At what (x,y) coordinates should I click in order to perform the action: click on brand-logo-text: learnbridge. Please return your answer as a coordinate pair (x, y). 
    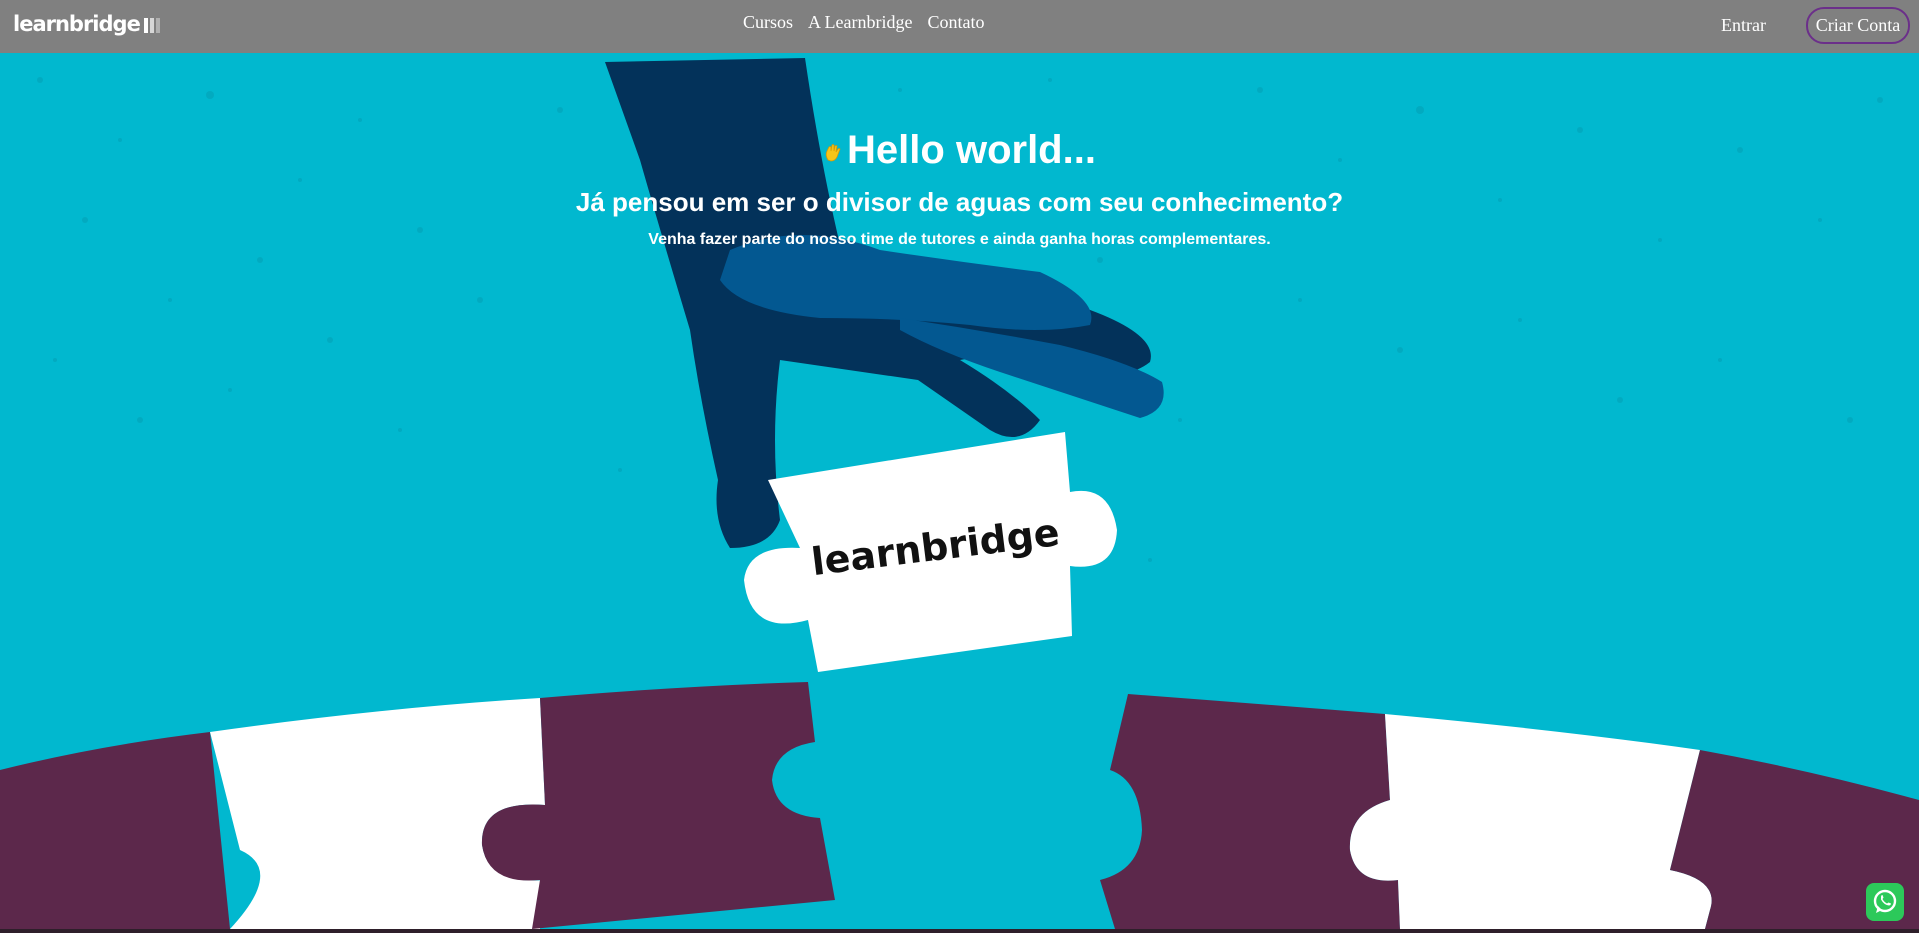
    Looking at the image, I should click on (77, 24).